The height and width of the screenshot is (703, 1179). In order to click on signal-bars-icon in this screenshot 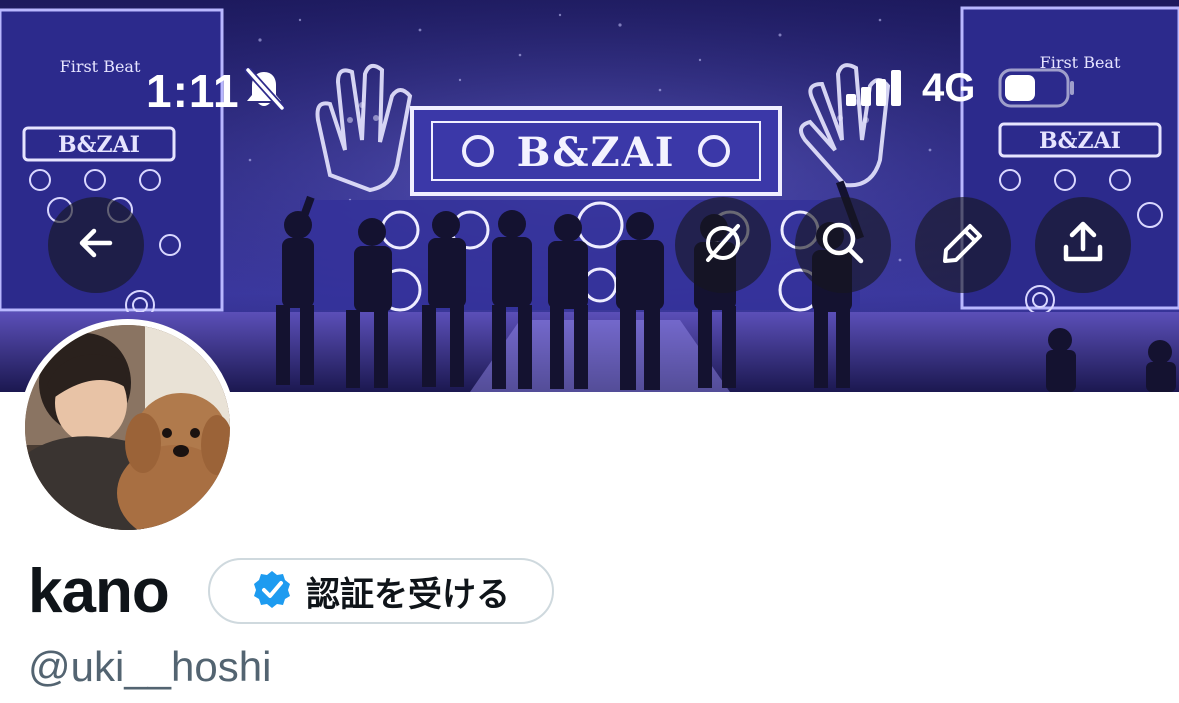, I will do `click(875, 90)`.